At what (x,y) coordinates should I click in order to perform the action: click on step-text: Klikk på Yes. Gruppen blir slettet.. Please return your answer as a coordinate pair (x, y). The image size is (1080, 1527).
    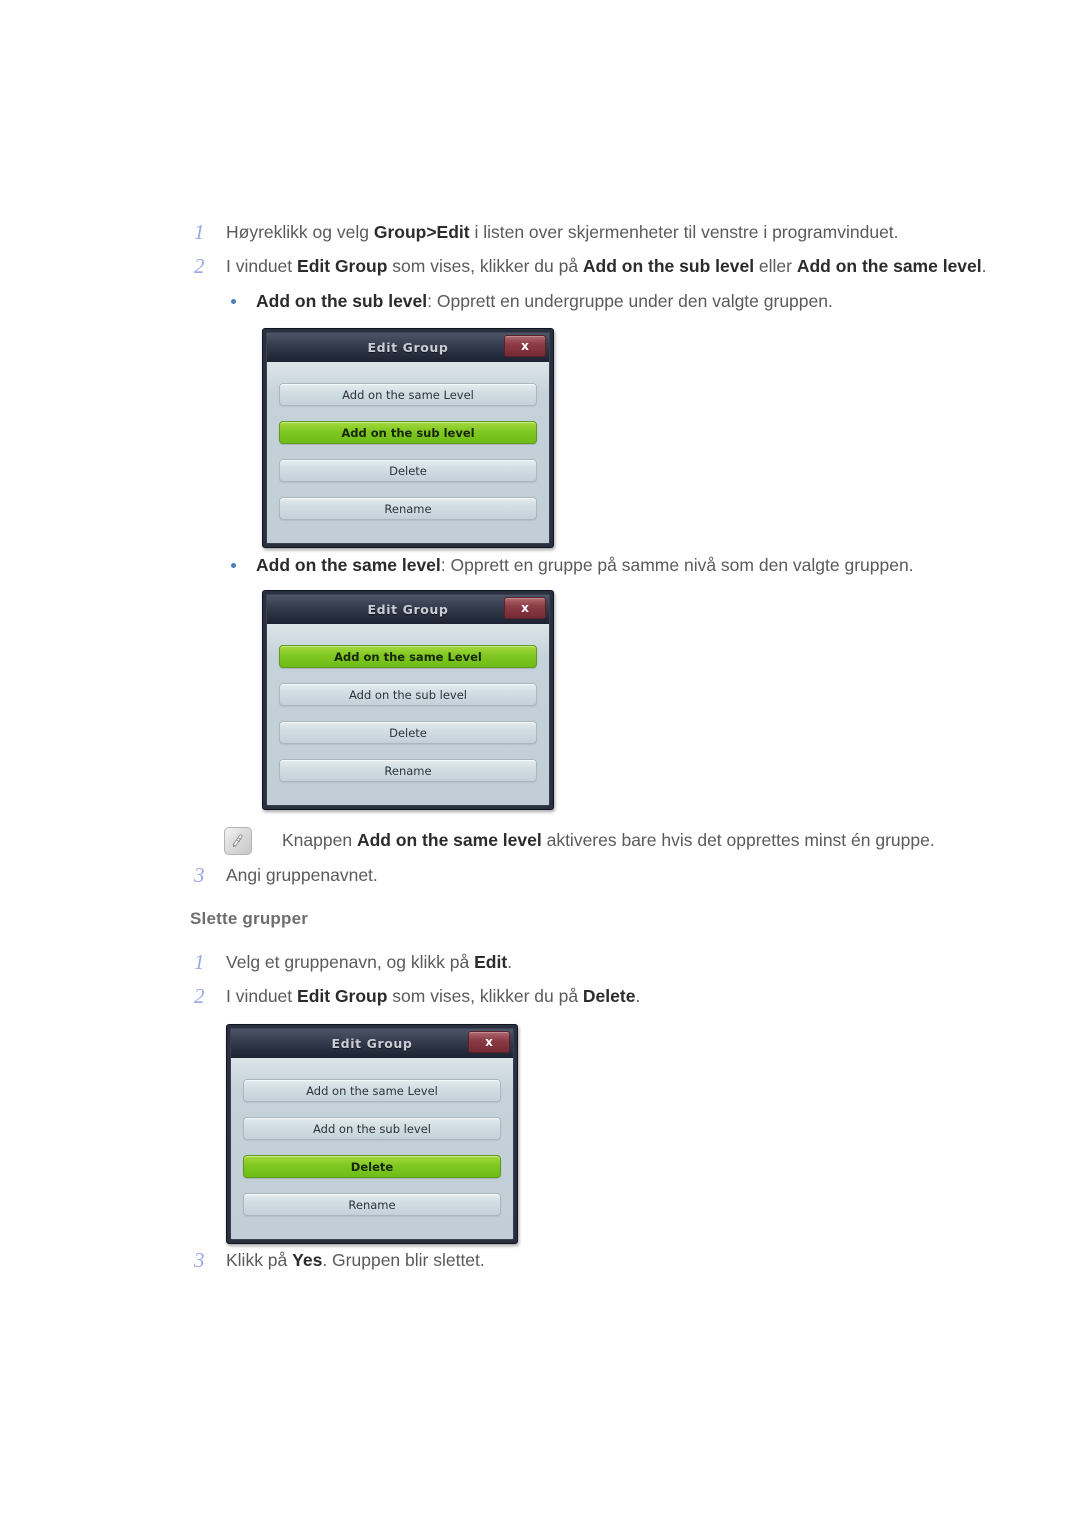
    Looking at the image, I should click on (355, 1260).